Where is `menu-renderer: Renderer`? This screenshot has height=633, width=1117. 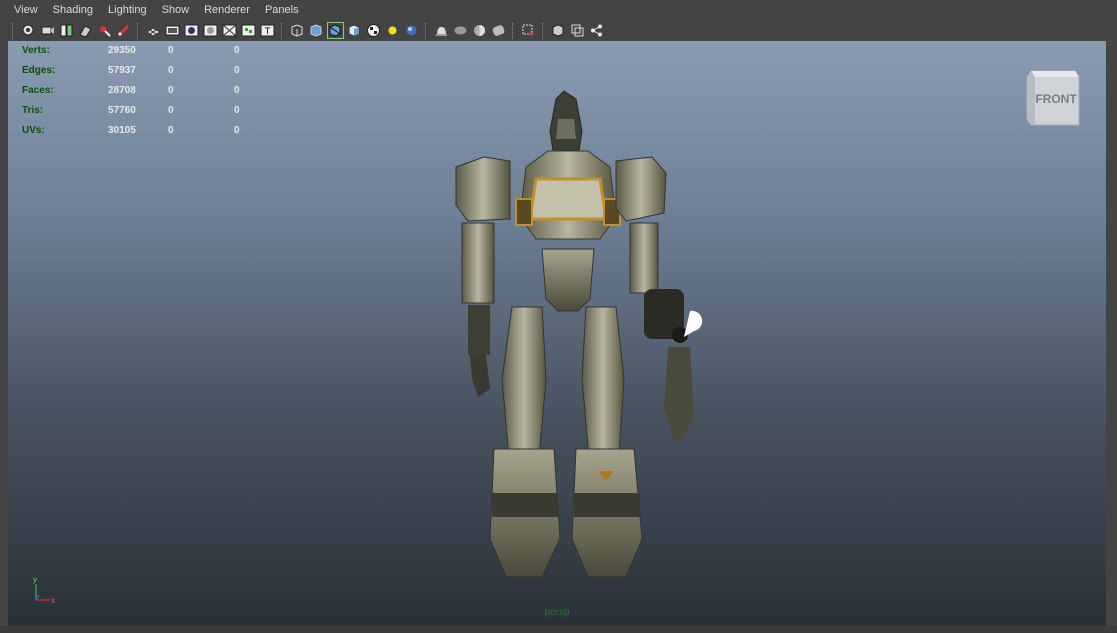
menu-renderer: Renderer is located at coordinates (226, 10).